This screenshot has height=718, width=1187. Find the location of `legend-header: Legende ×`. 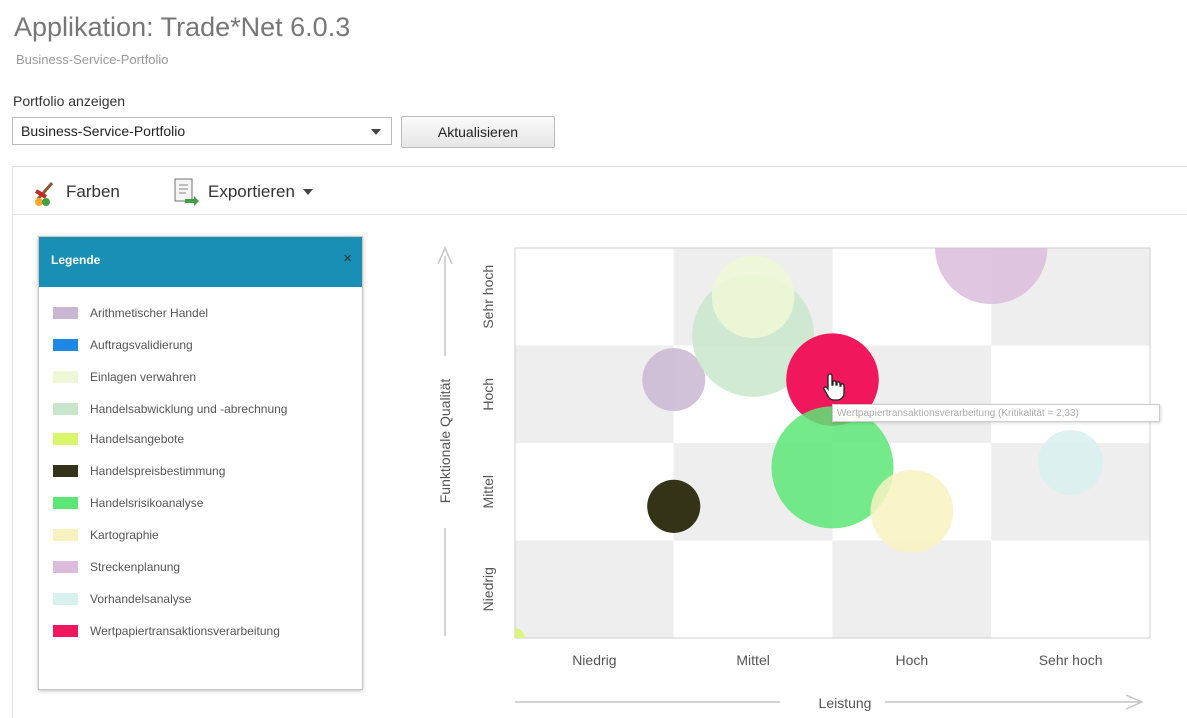

legend-header: Legende × is located at coordinates (200, 262).